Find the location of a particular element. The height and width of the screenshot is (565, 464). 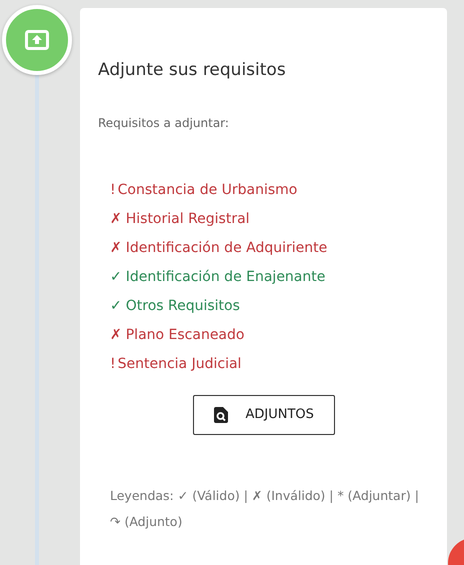

requirement-label: Identificación de Enajenante is located at coordinates (226, 277).